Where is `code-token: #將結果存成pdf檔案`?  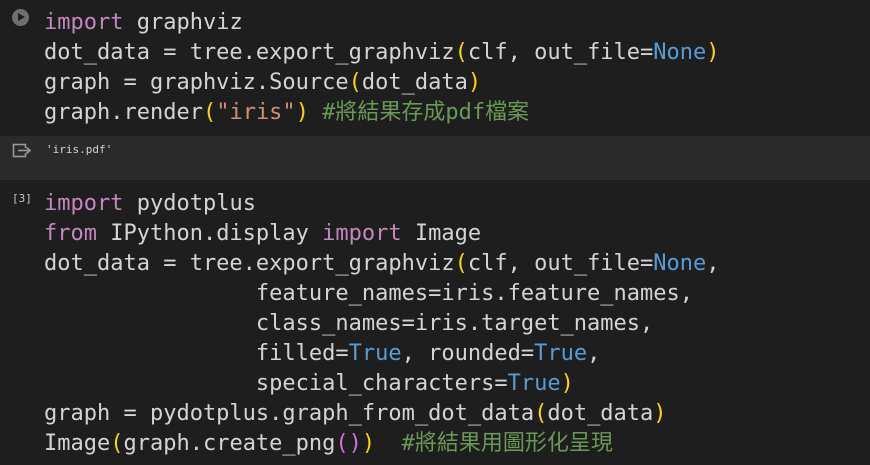
code-token: #將結果存成pdf檔案 is located at coordinates (419, 112).